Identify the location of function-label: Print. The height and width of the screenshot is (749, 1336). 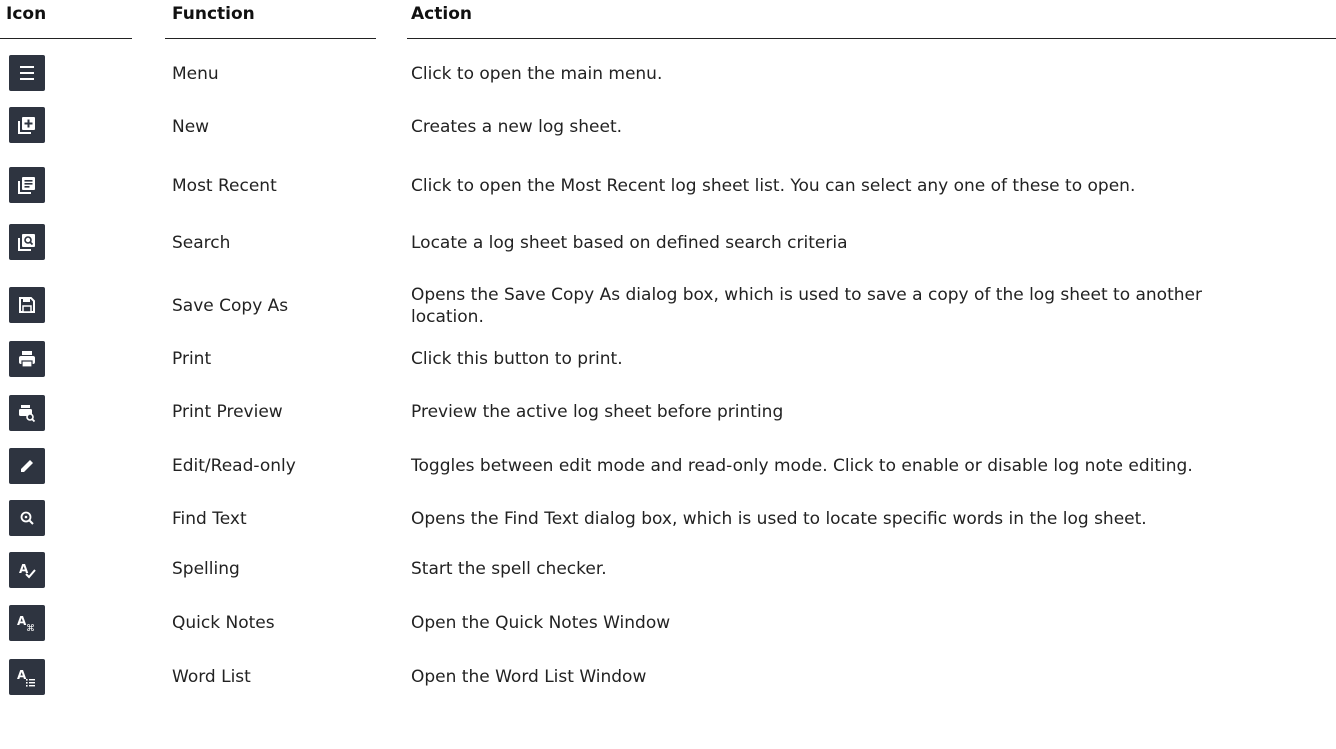
(192, 359).